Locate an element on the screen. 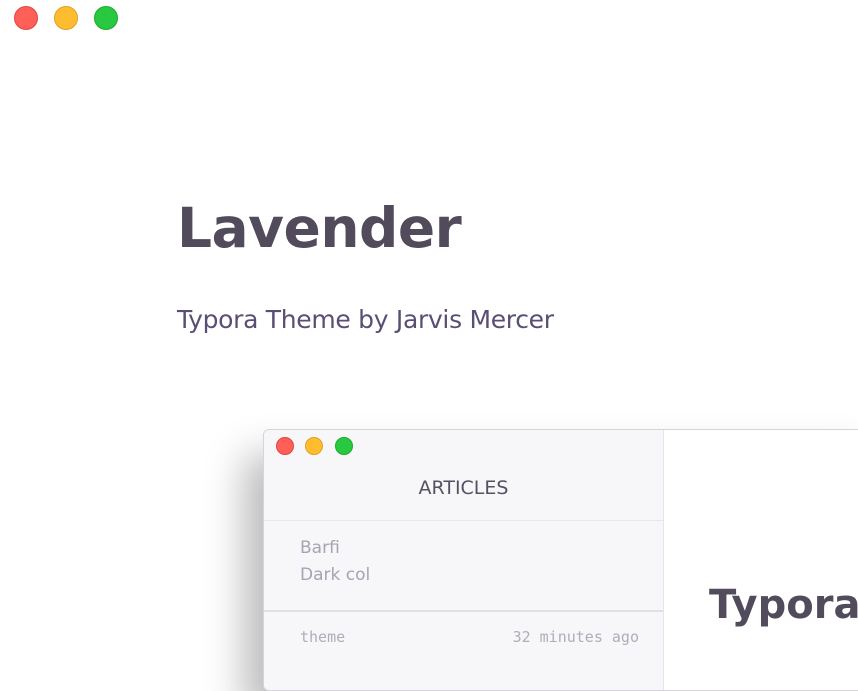 The height and width of the screenshot is (691, 858). list-divider is located at coordinates (463, 611).